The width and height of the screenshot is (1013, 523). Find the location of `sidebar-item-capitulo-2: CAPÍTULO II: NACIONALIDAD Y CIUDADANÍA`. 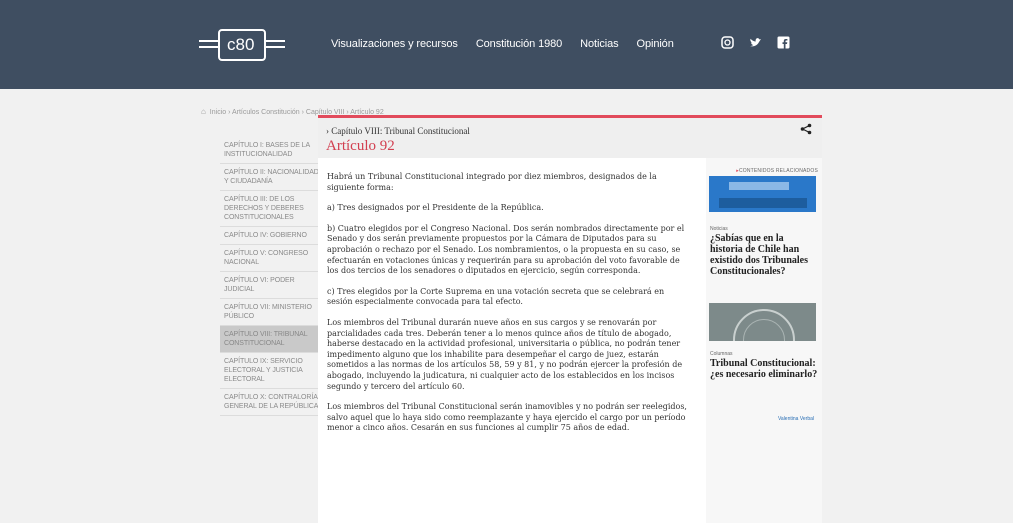

sidebar-item-capitulo-2: CAPÍTULO II: NACIONALIDAD Y CIUDADANÍA is located at coordinates (271, 177).